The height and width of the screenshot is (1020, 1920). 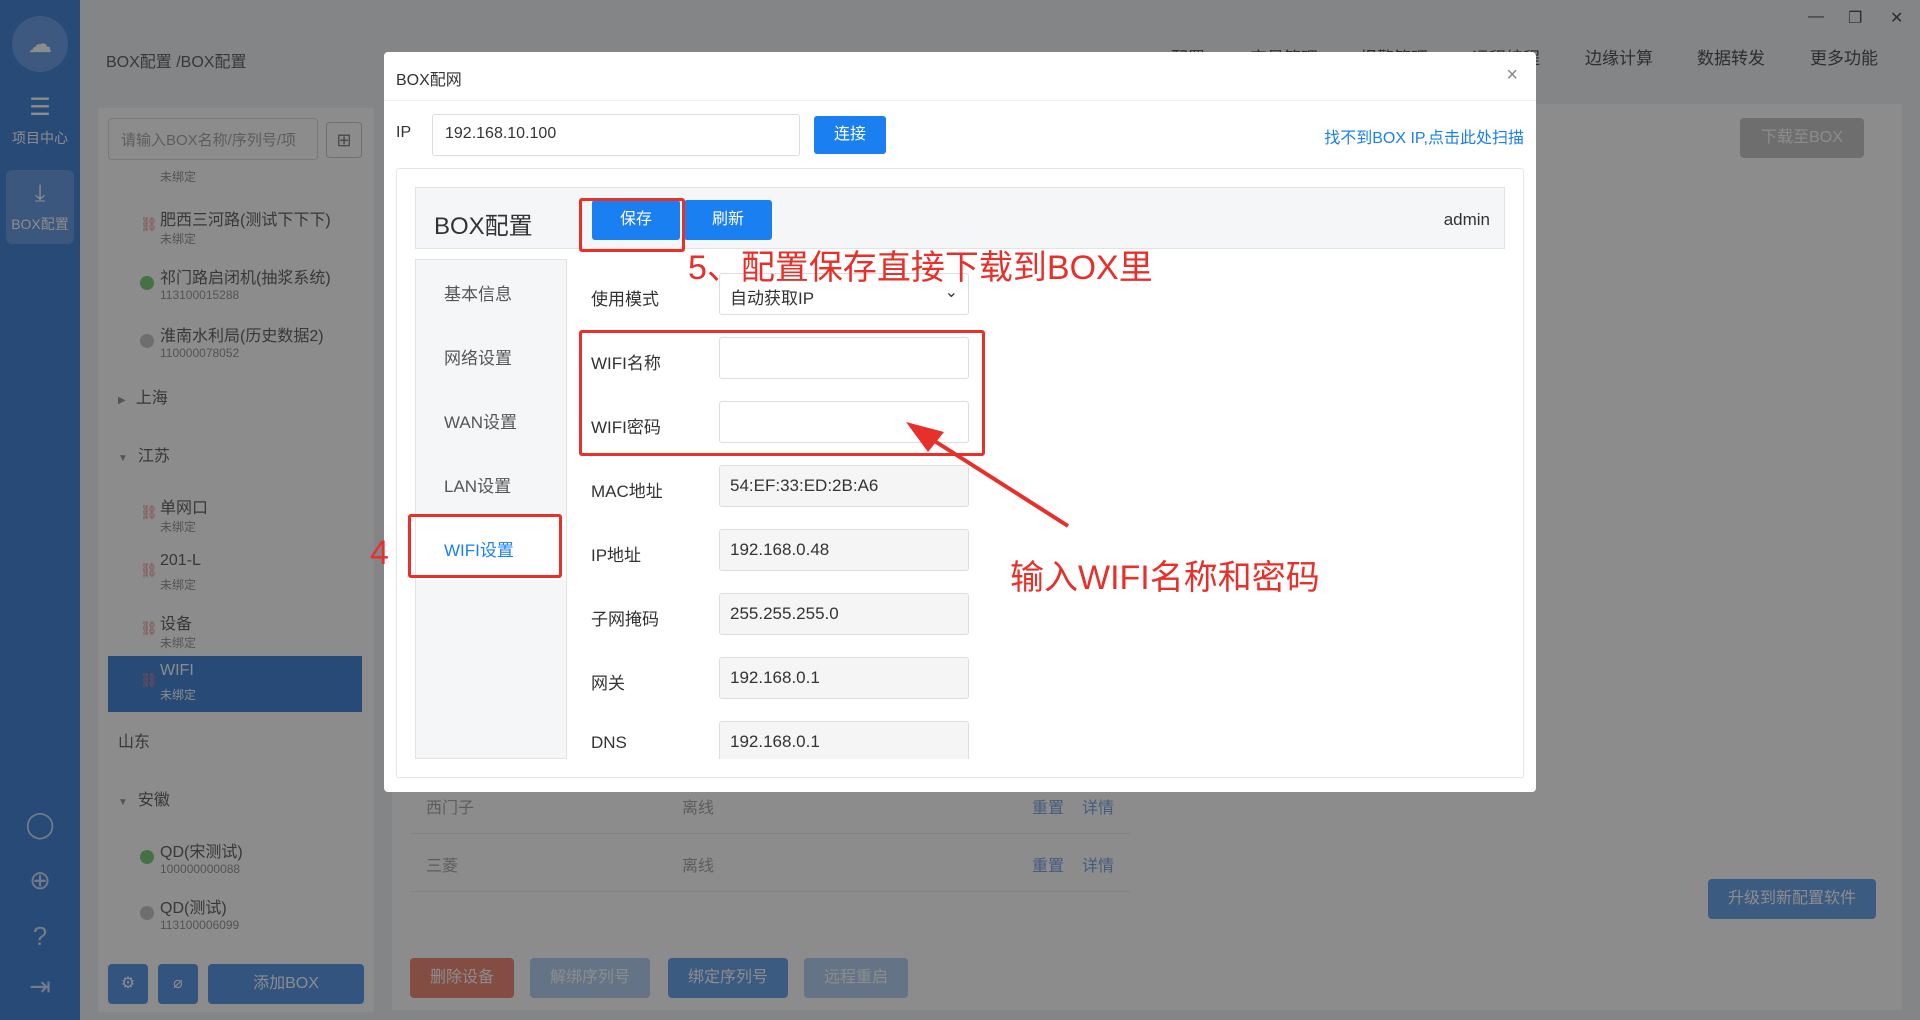 What do you see at coordinates (988, 475) in the screenshot?
I see `red-arrow-icon` at bounding box center [988, 475].